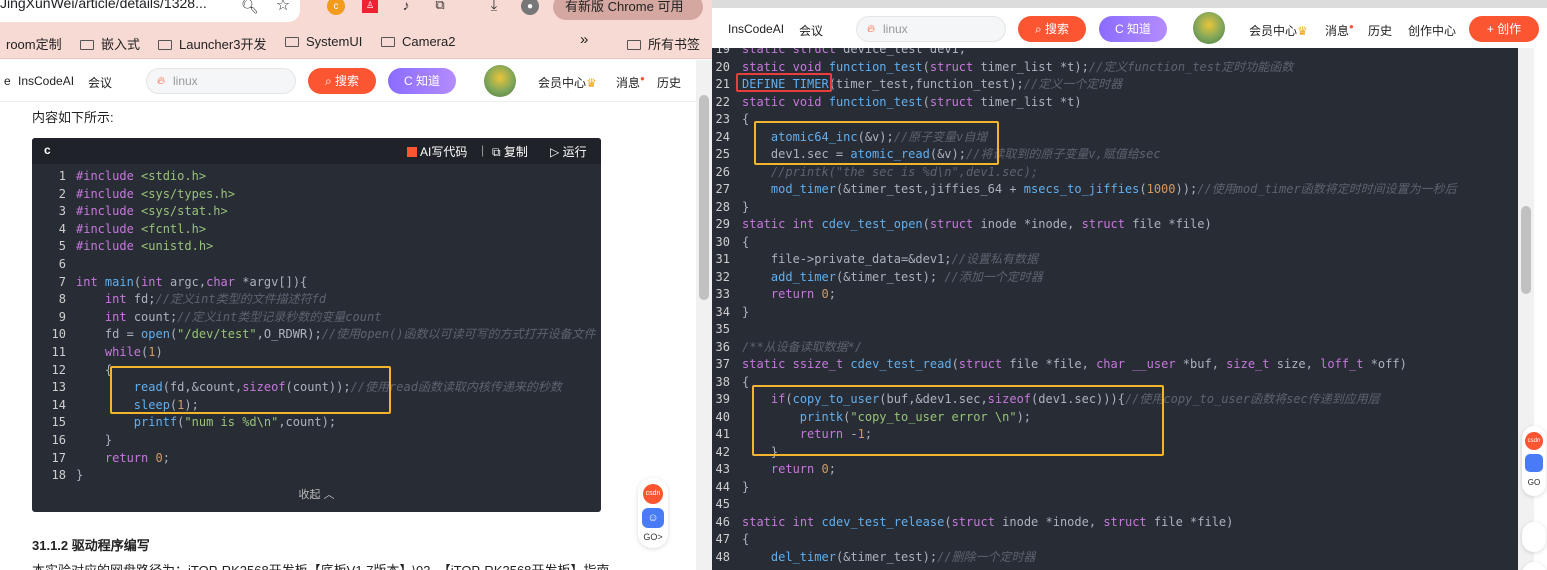  What do you see at coordinates (62, 246) in the screenshot?
I see `line-number: 5` at bounding box center [62, 246].